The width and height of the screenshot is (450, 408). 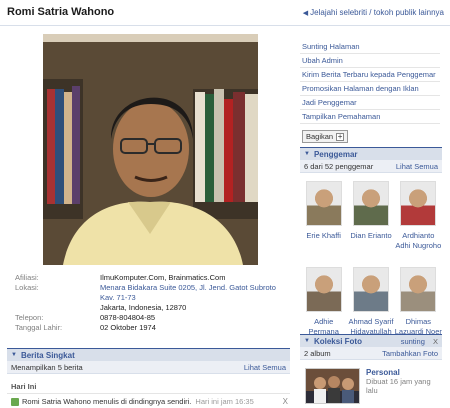 What do you see at coordinates (143, 307) in the screenshot?
I see `info-value: Jakarta, Indonesia, 12870` at bounding box center [143, 307].